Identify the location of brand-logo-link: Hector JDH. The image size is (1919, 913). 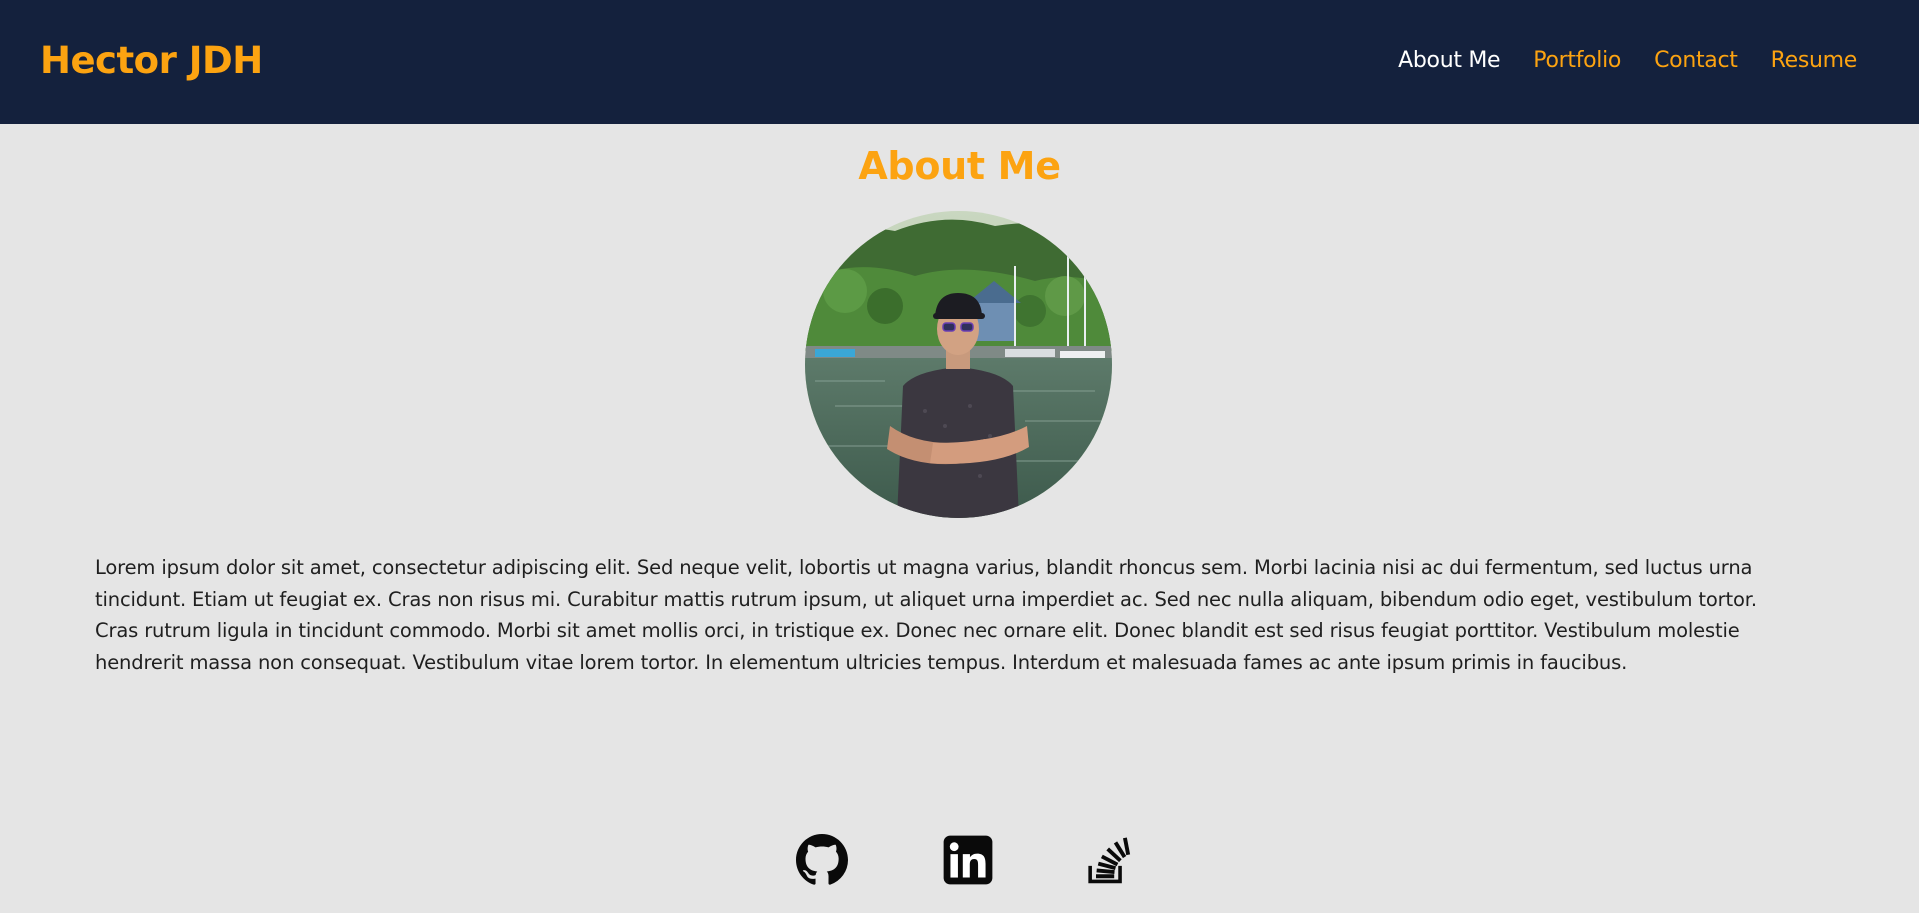
(151, 61).